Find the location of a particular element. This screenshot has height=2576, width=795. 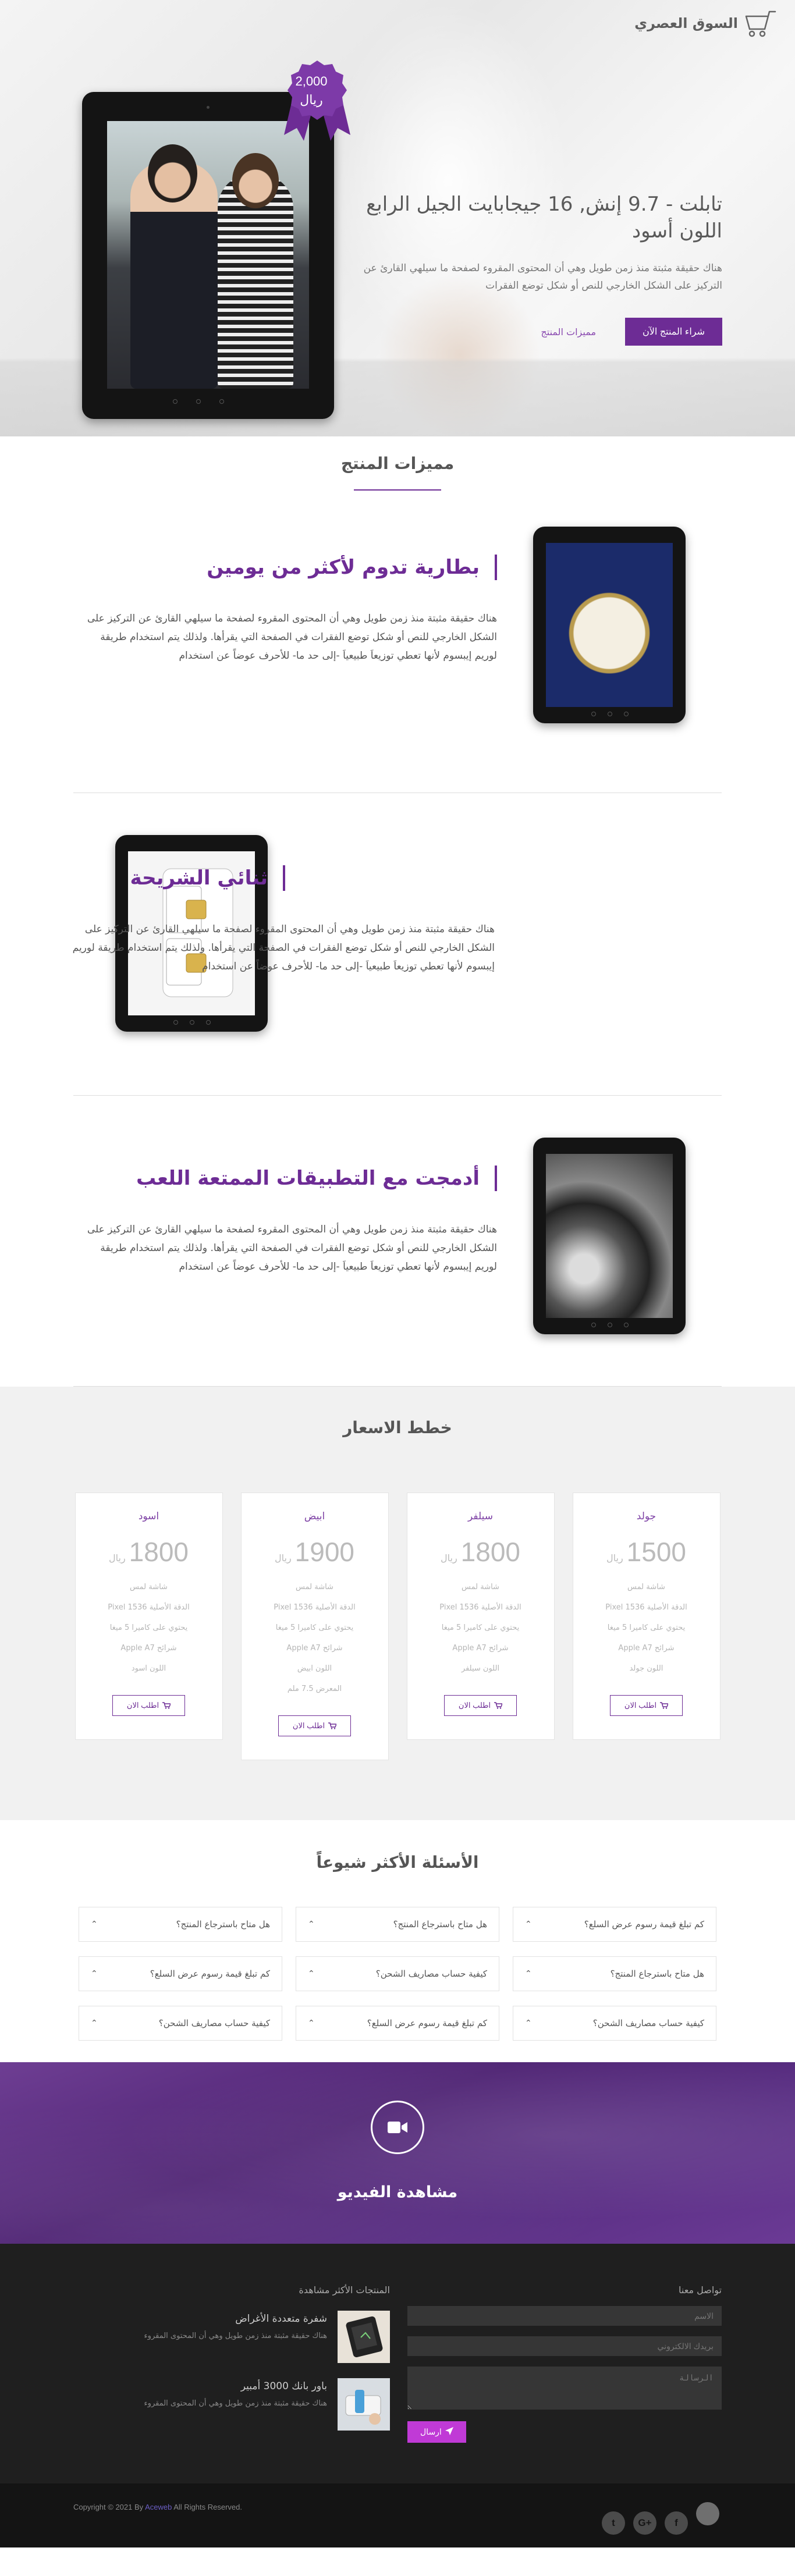

google-plus-icon: G+ is located at coordinates (645, 2523).